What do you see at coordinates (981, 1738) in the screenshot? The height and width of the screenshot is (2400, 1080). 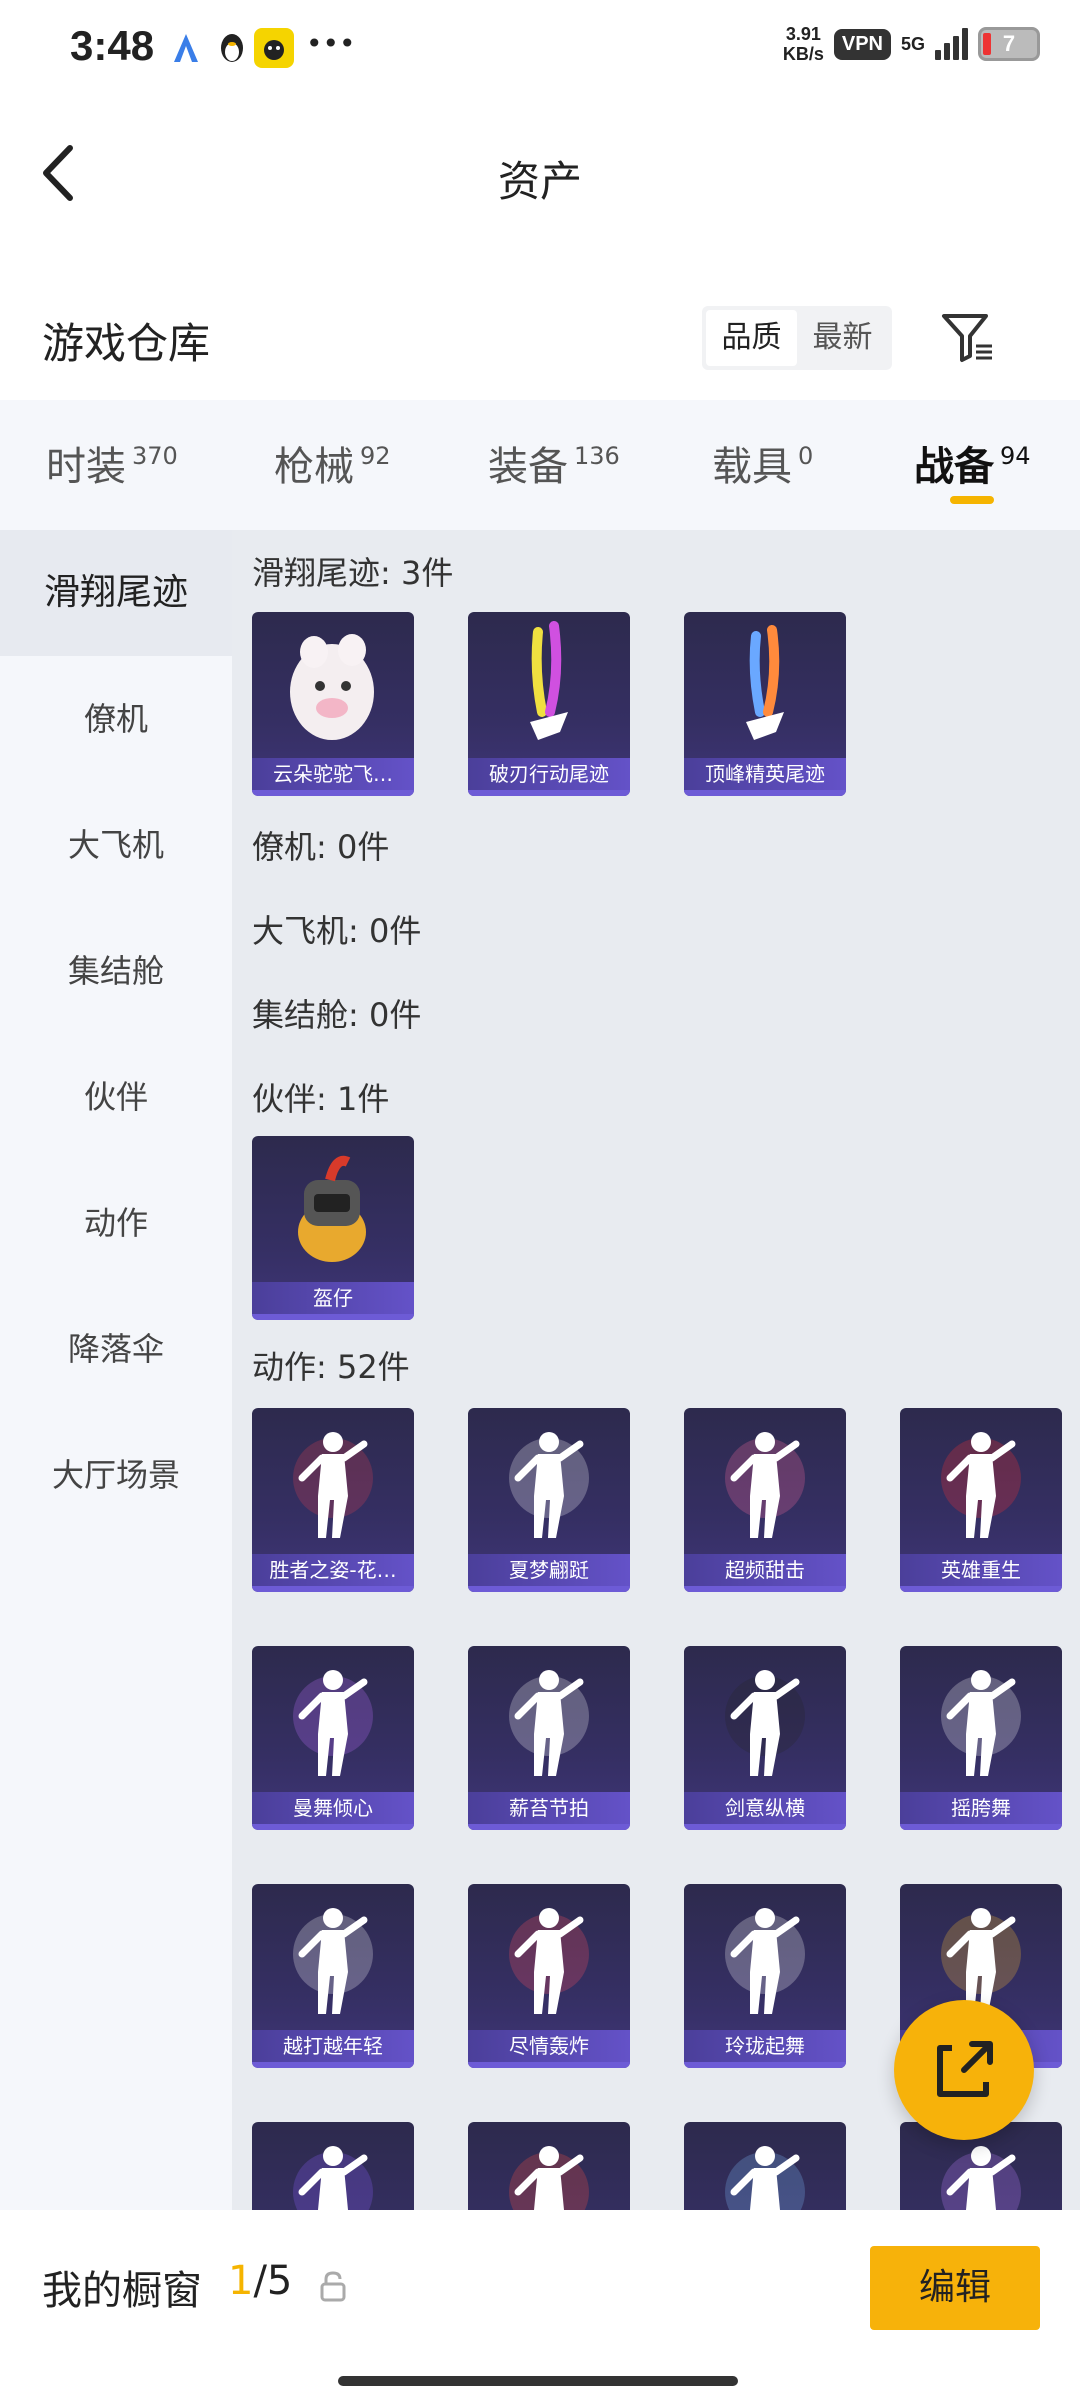 I see `item-card: 摇胯舞` at bounding box center [981, 1738].